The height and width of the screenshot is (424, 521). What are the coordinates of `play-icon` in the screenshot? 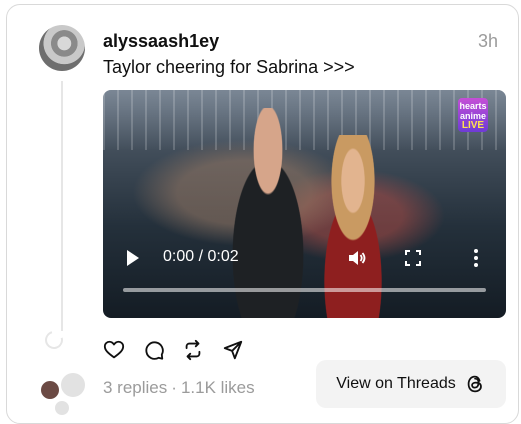 It's located at (133, 258).